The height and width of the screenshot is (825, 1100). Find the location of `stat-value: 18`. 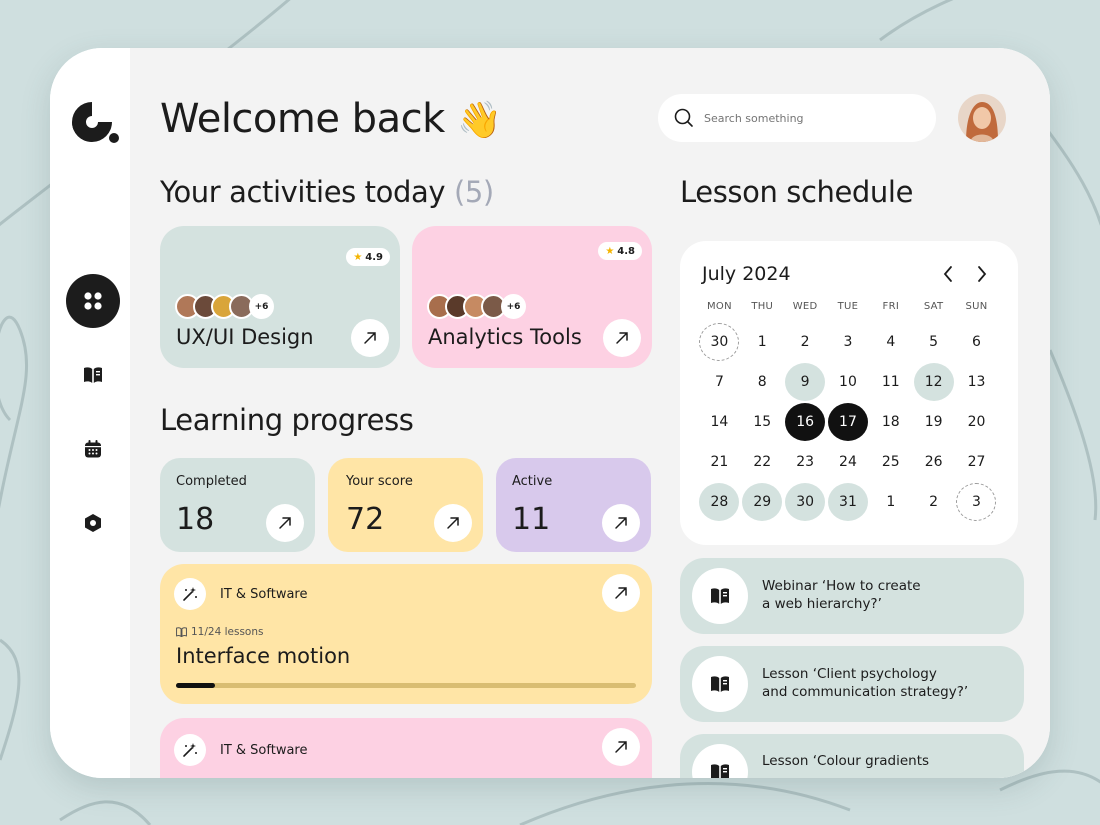

stat-value: 18 is located at coordinates (195, 519).